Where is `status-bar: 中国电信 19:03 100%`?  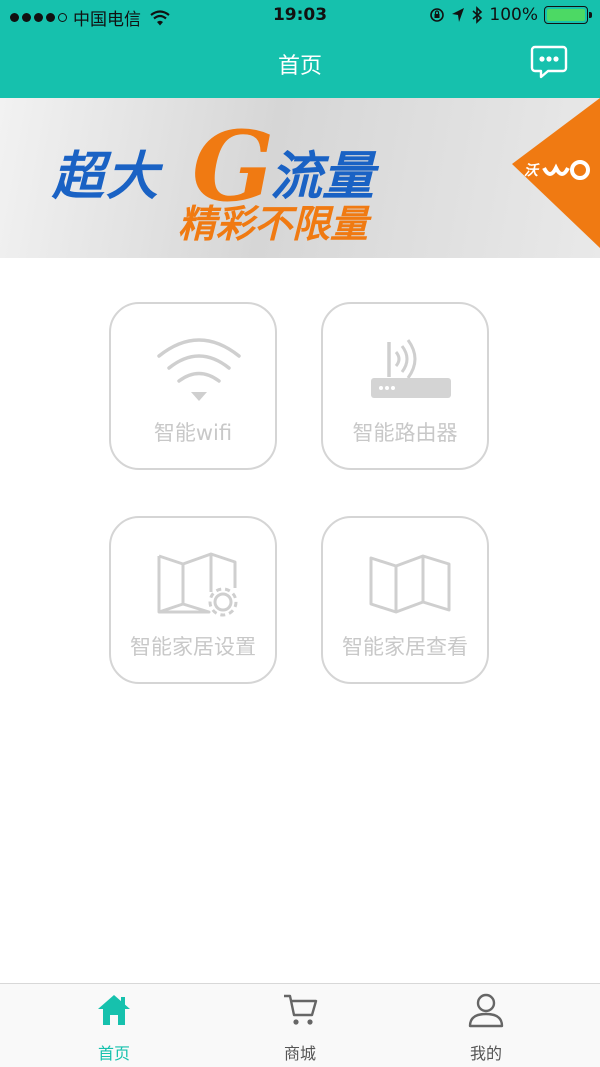
status-bar: 中国电信 19:03 100% is located at coordinates (300, 15).